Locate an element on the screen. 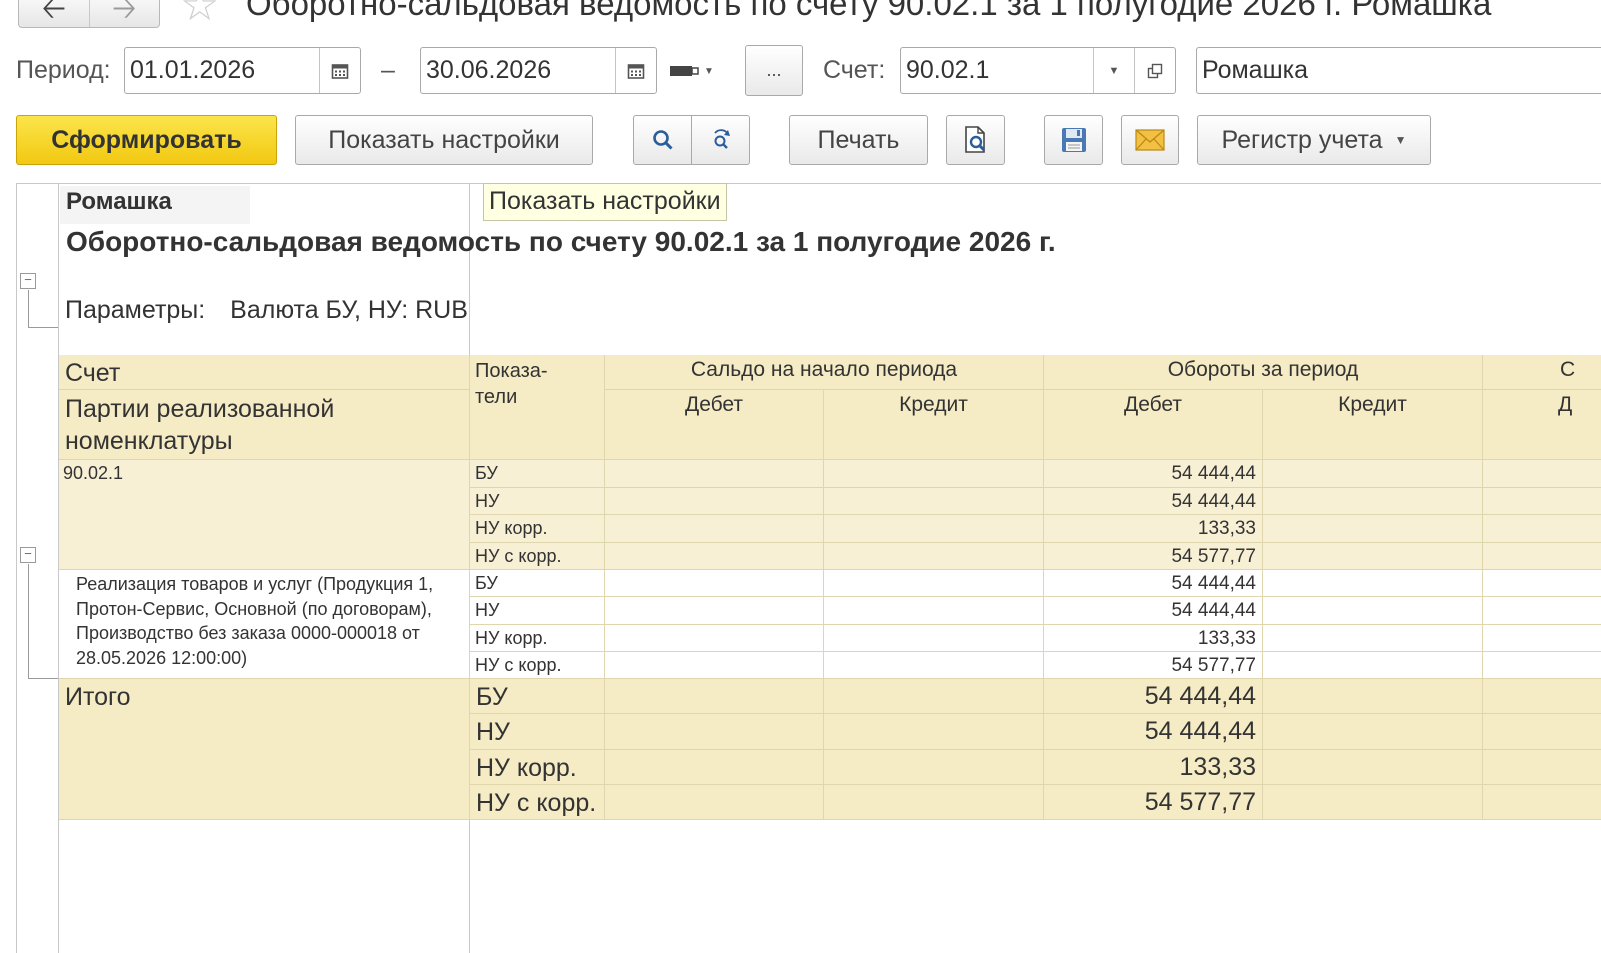  report-parameters: Параметры: Валюта БУ, НУ: RUB is located at coordinates (266, 310).